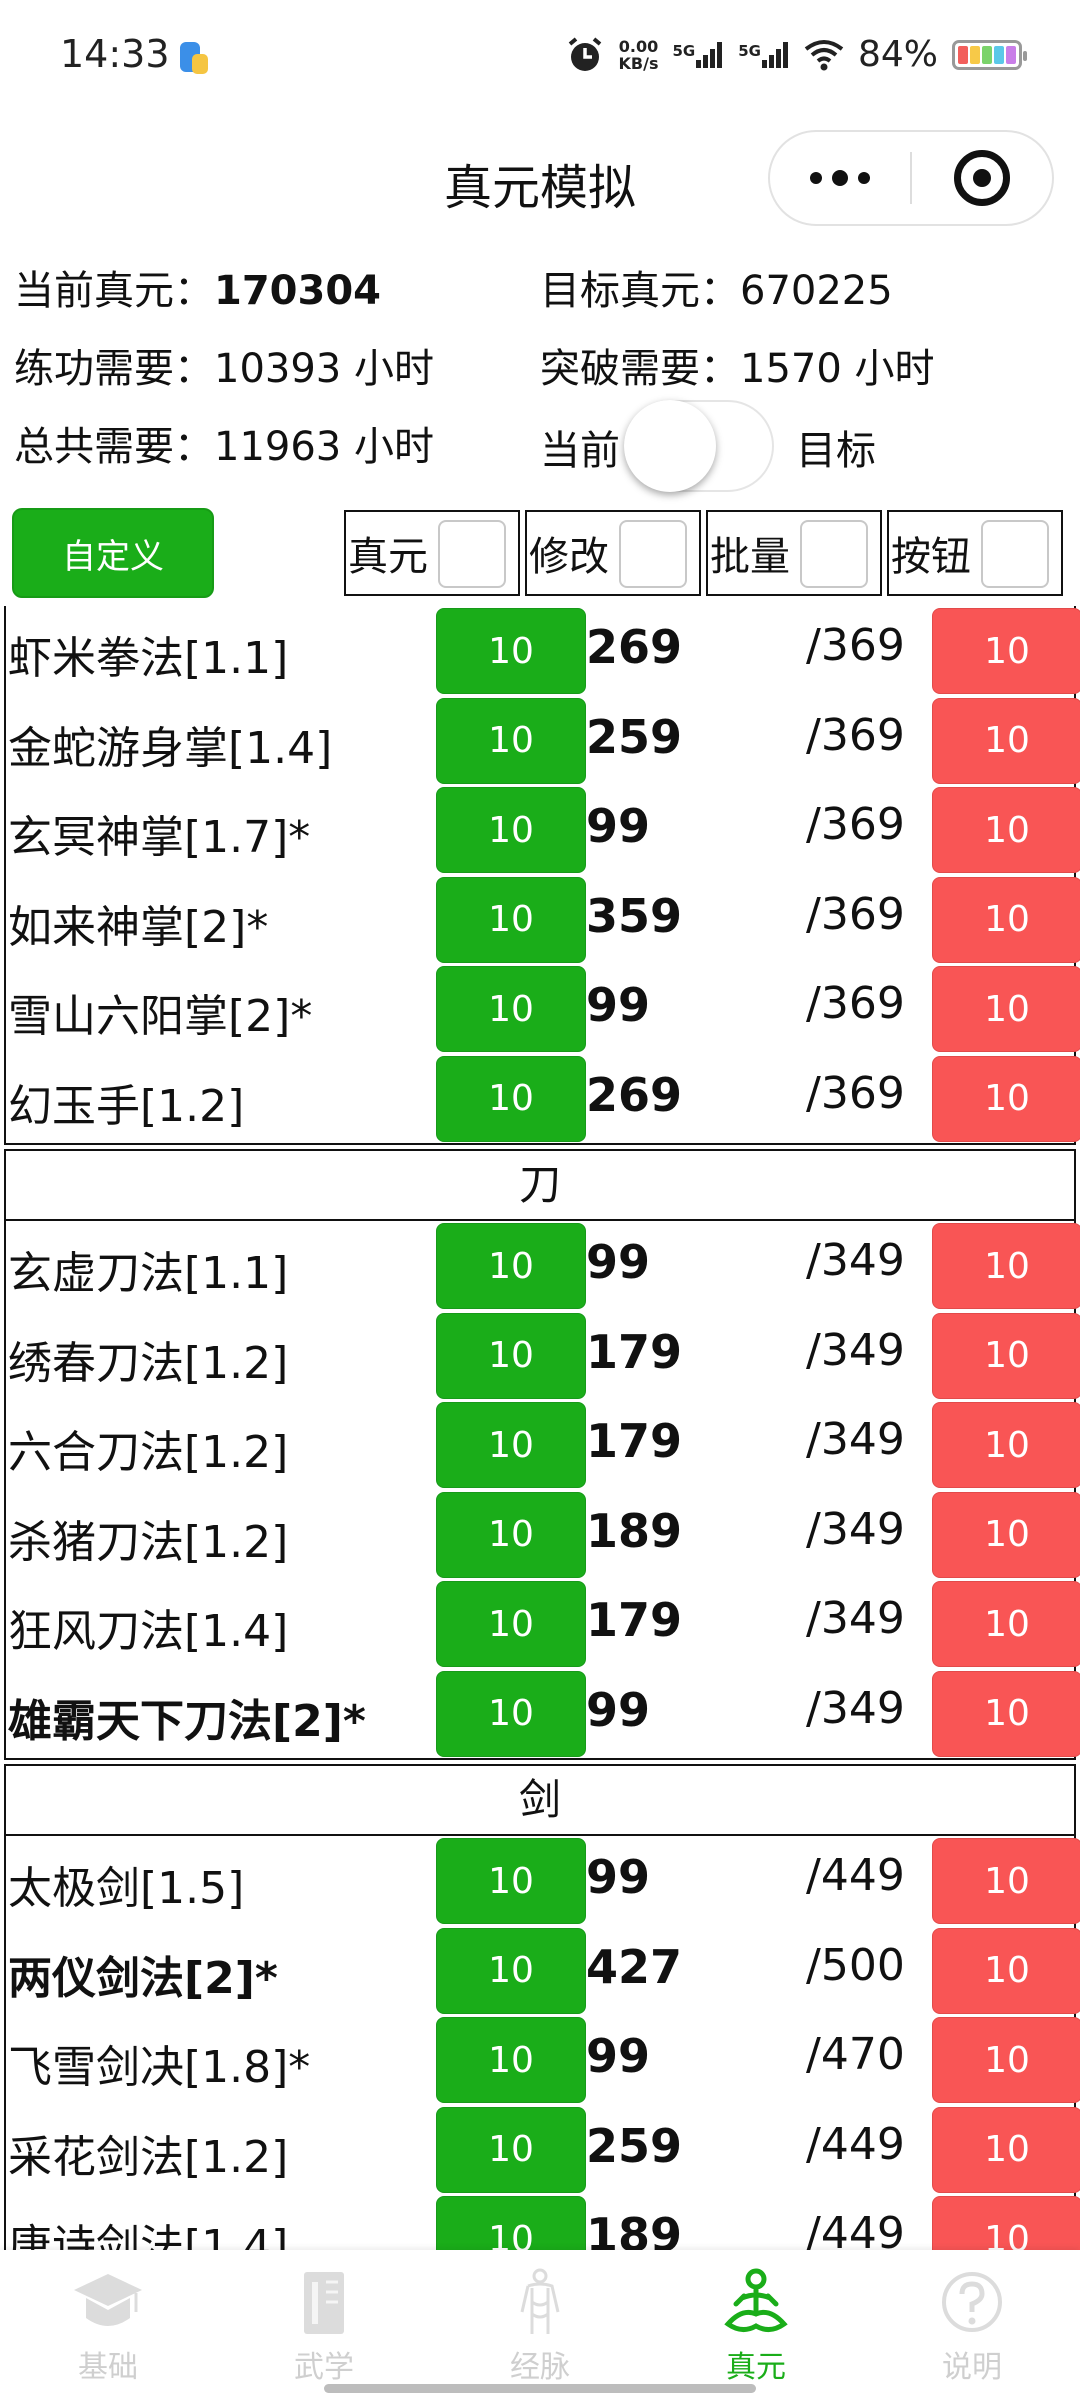  I want to click on group-title: 刀, so click(540, 1186).